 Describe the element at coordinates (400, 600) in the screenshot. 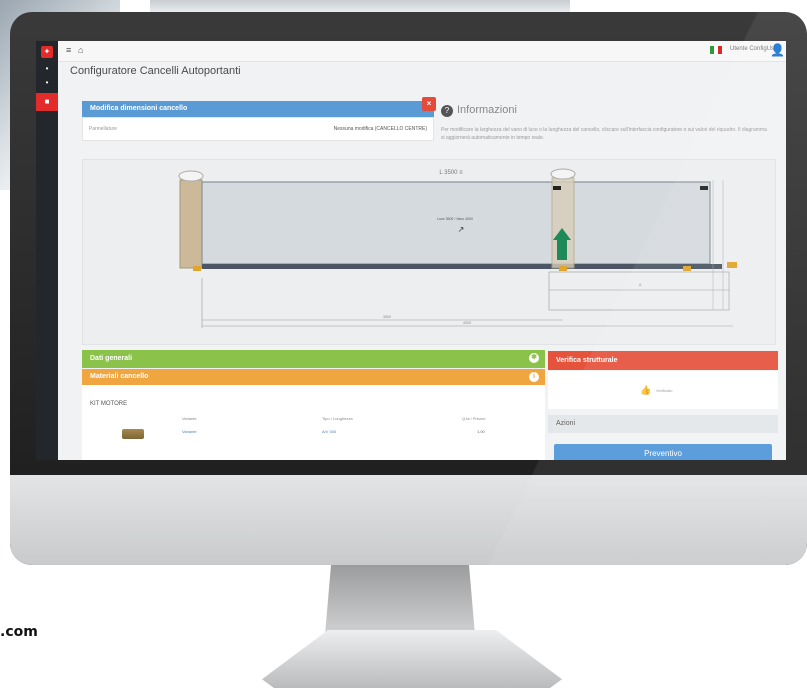

I see `monitor-stand` at that location.